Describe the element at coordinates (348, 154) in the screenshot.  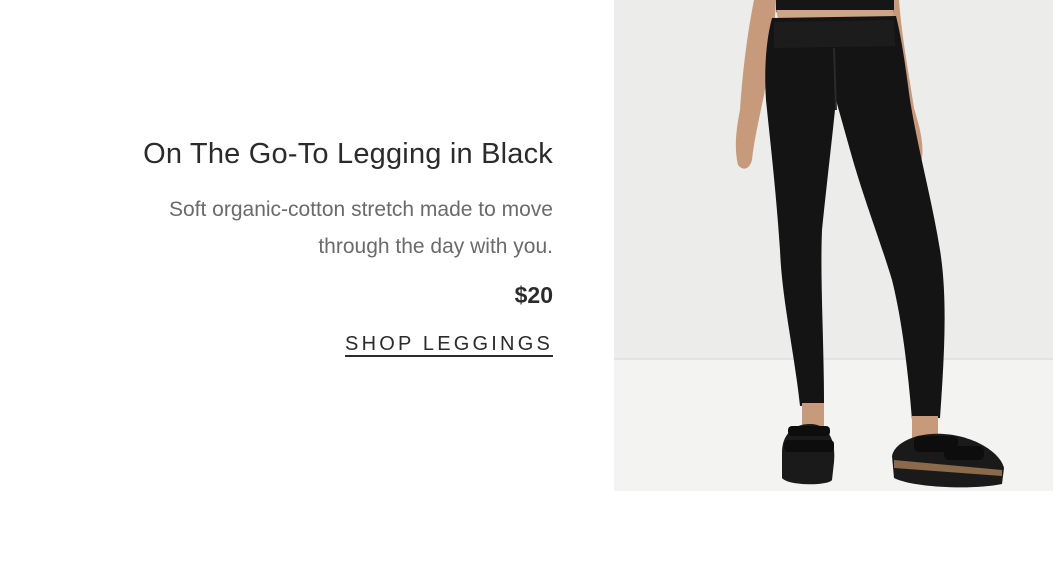
I see `product-title: On The Go-To Legging in Black` at that location.